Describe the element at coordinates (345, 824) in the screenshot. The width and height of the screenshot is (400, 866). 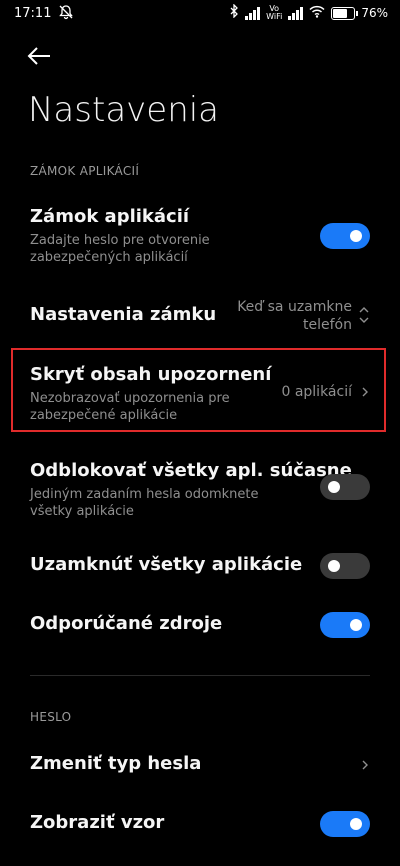
I see `show-pattern-toggle` at that location.